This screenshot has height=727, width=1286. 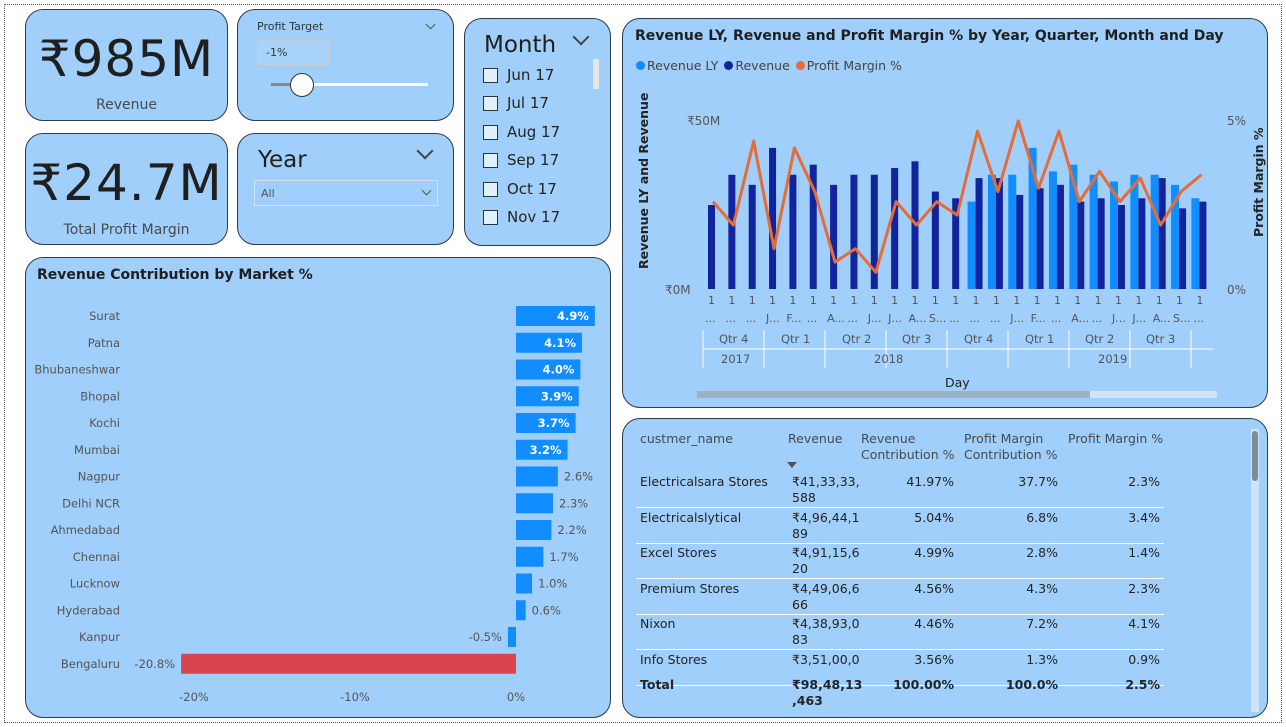 What do you see at coordinates (772, 300) in the screenshot?
I see `x-day-label: 1` at bounding box center [772, 300].